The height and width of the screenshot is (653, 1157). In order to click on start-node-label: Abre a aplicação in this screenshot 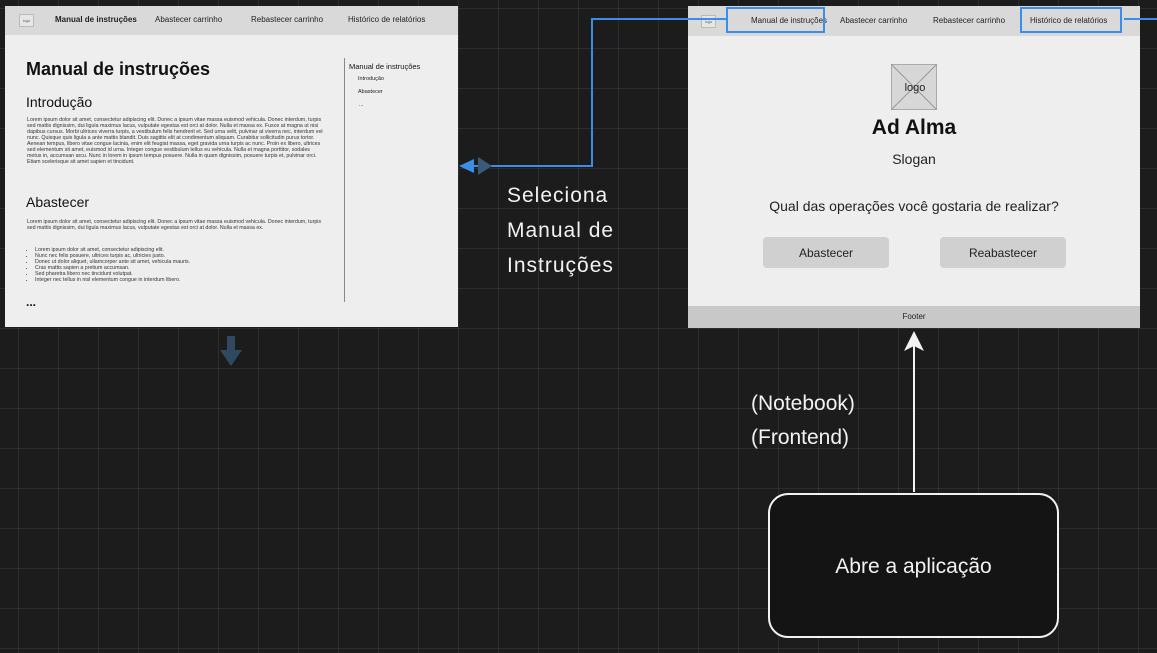, I will do `click(913, 566)`.